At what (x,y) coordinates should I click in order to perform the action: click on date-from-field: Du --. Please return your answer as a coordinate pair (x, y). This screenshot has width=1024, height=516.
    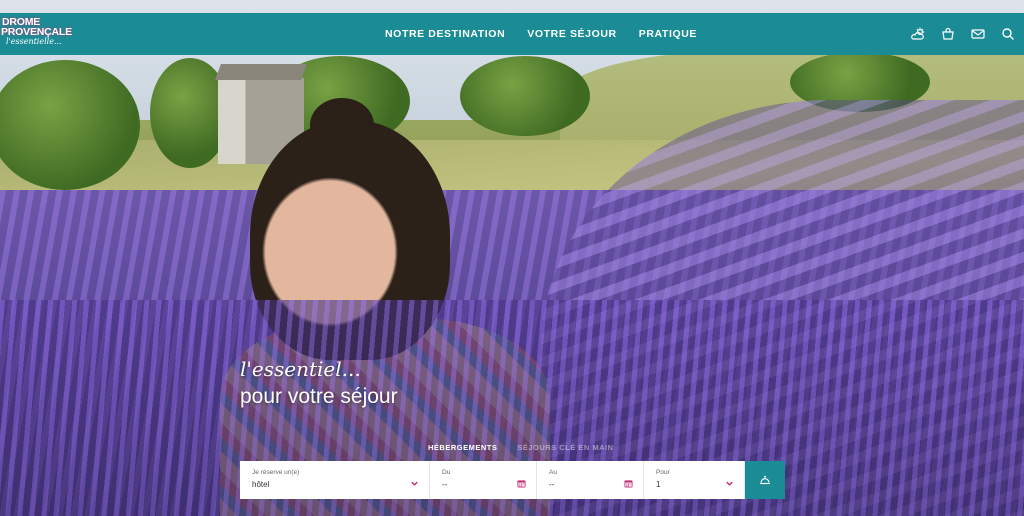
    Looking at the image, I should click on (483, 480).